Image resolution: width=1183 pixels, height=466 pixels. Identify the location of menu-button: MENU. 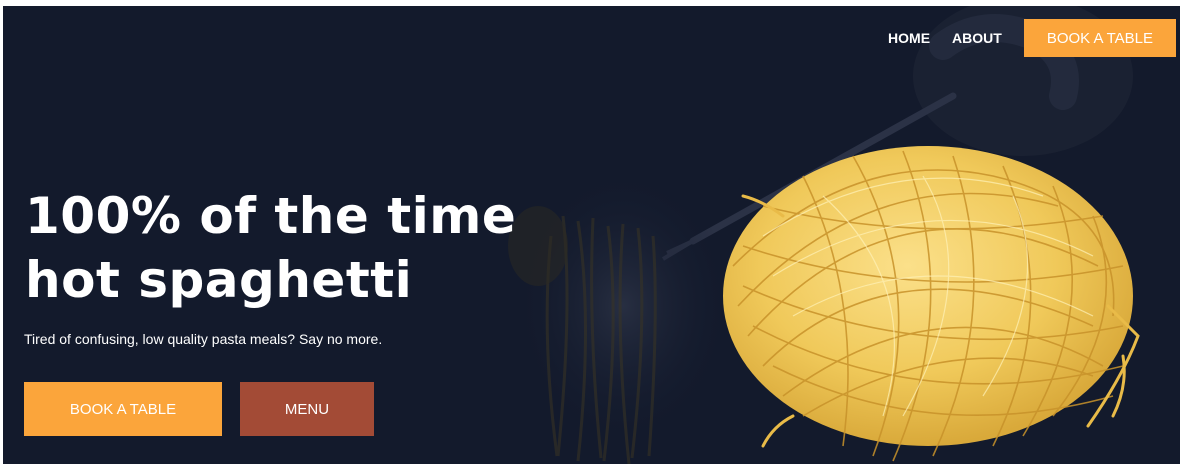
(307, 409).